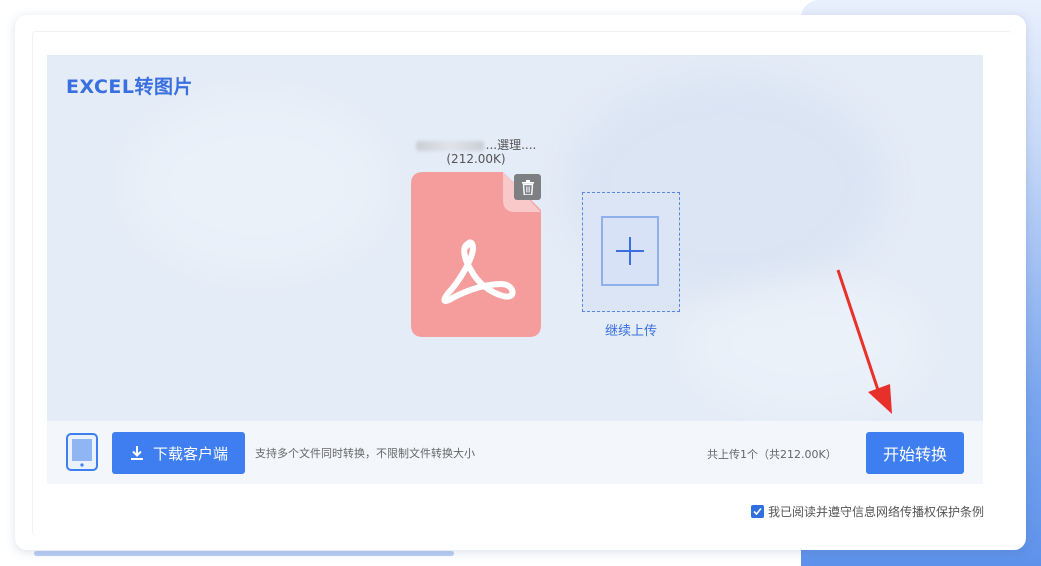 This screenshot has width=1041, height=566. What do you see at coordinates (136, 453) in the screenshot?
I see `download-icon` at bounding box center [136, 453].